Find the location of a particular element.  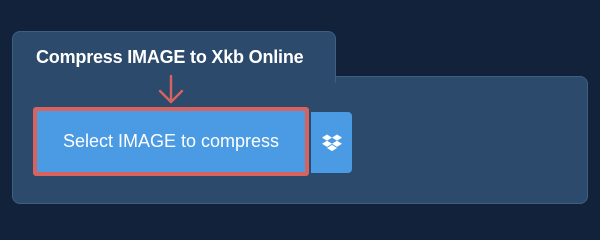

select-image-label: Select IMAGE to compress is located at coordinates (171, 141).